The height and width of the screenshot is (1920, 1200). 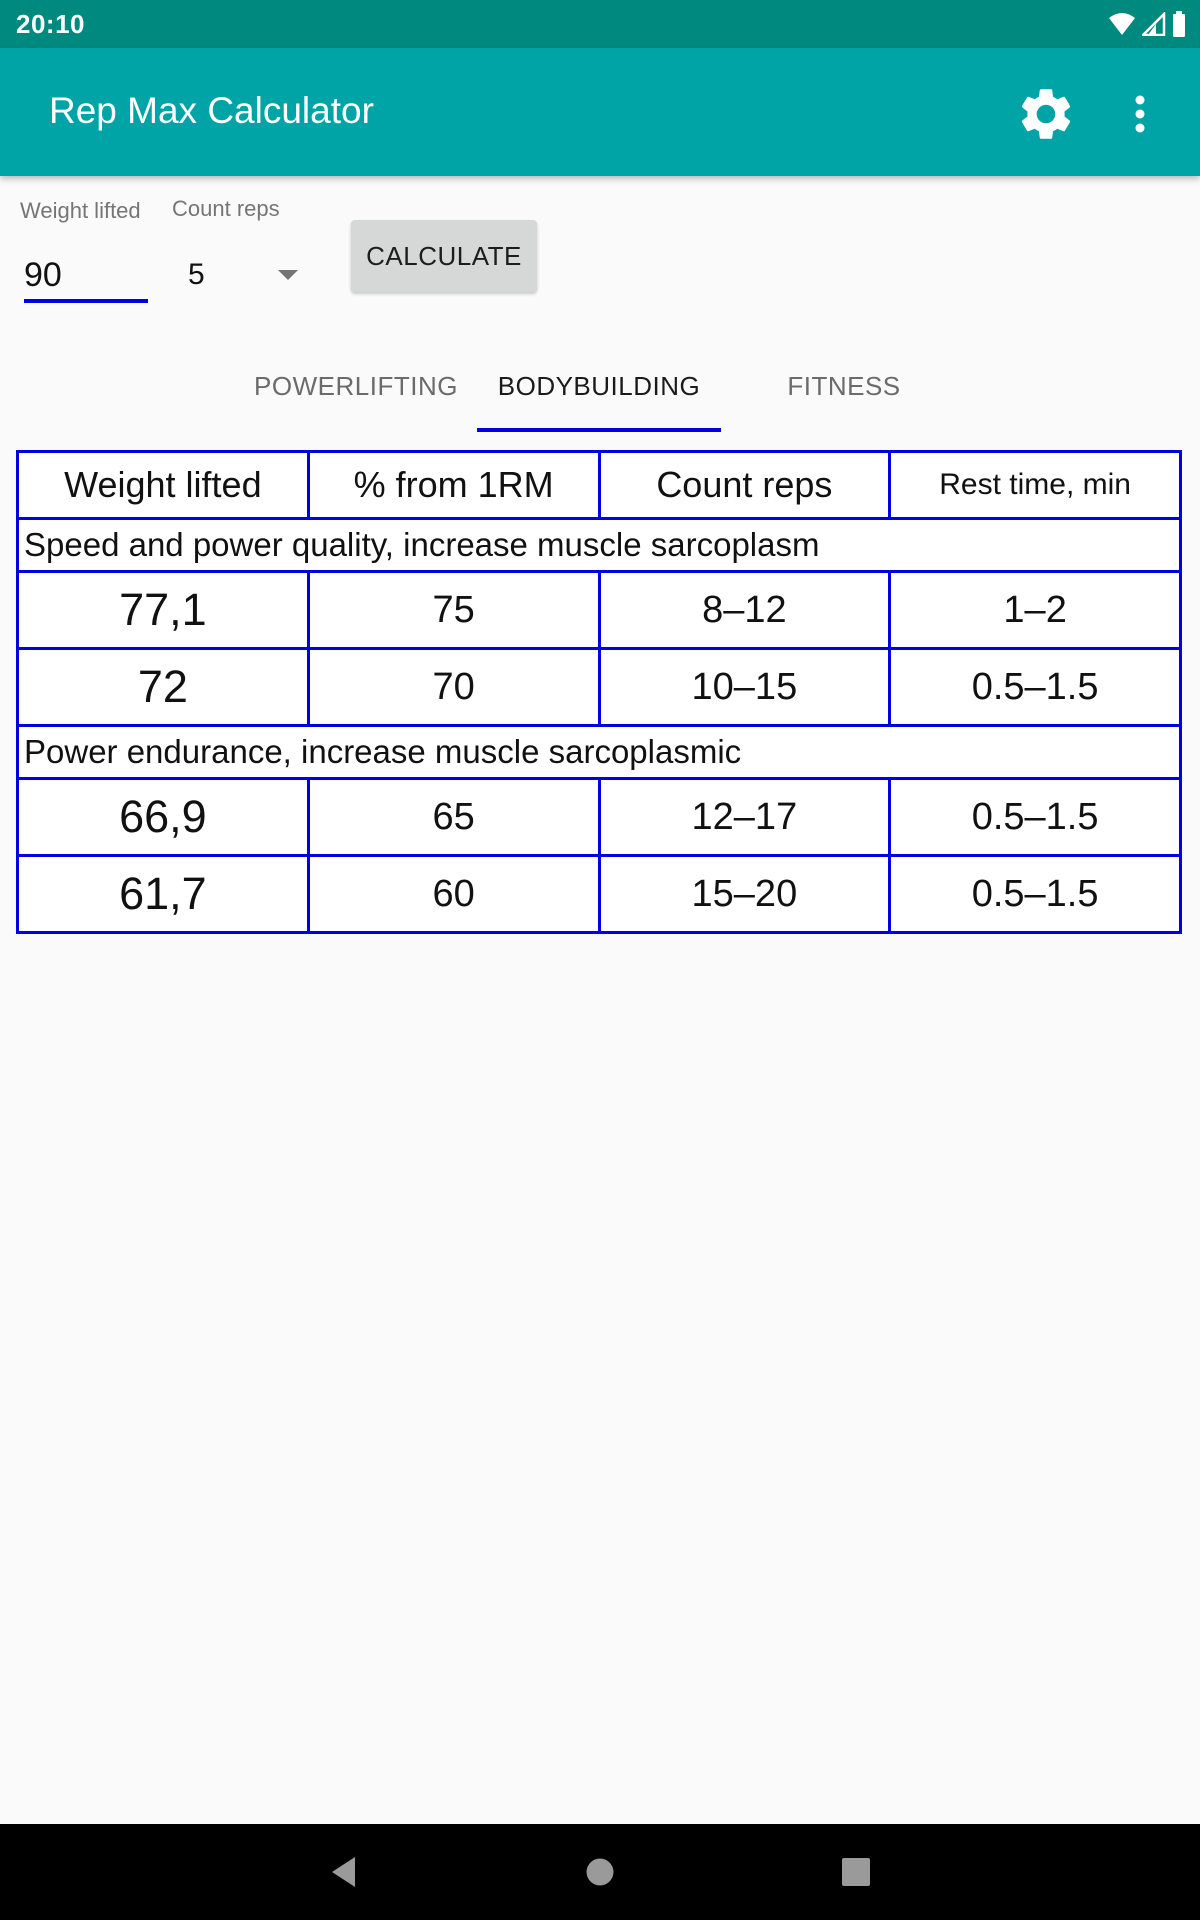 What do you see at coordinates (50, 24) in the screenshot?
I see `status-time: 20:10` at bounding box center [50, 24].